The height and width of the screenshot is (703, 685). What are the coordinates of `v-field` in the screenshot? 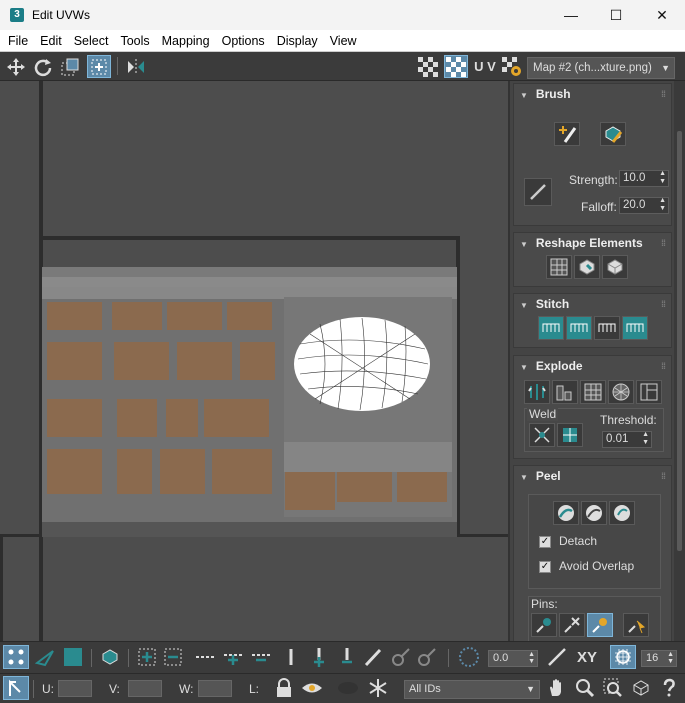 It's located at (145, 688).